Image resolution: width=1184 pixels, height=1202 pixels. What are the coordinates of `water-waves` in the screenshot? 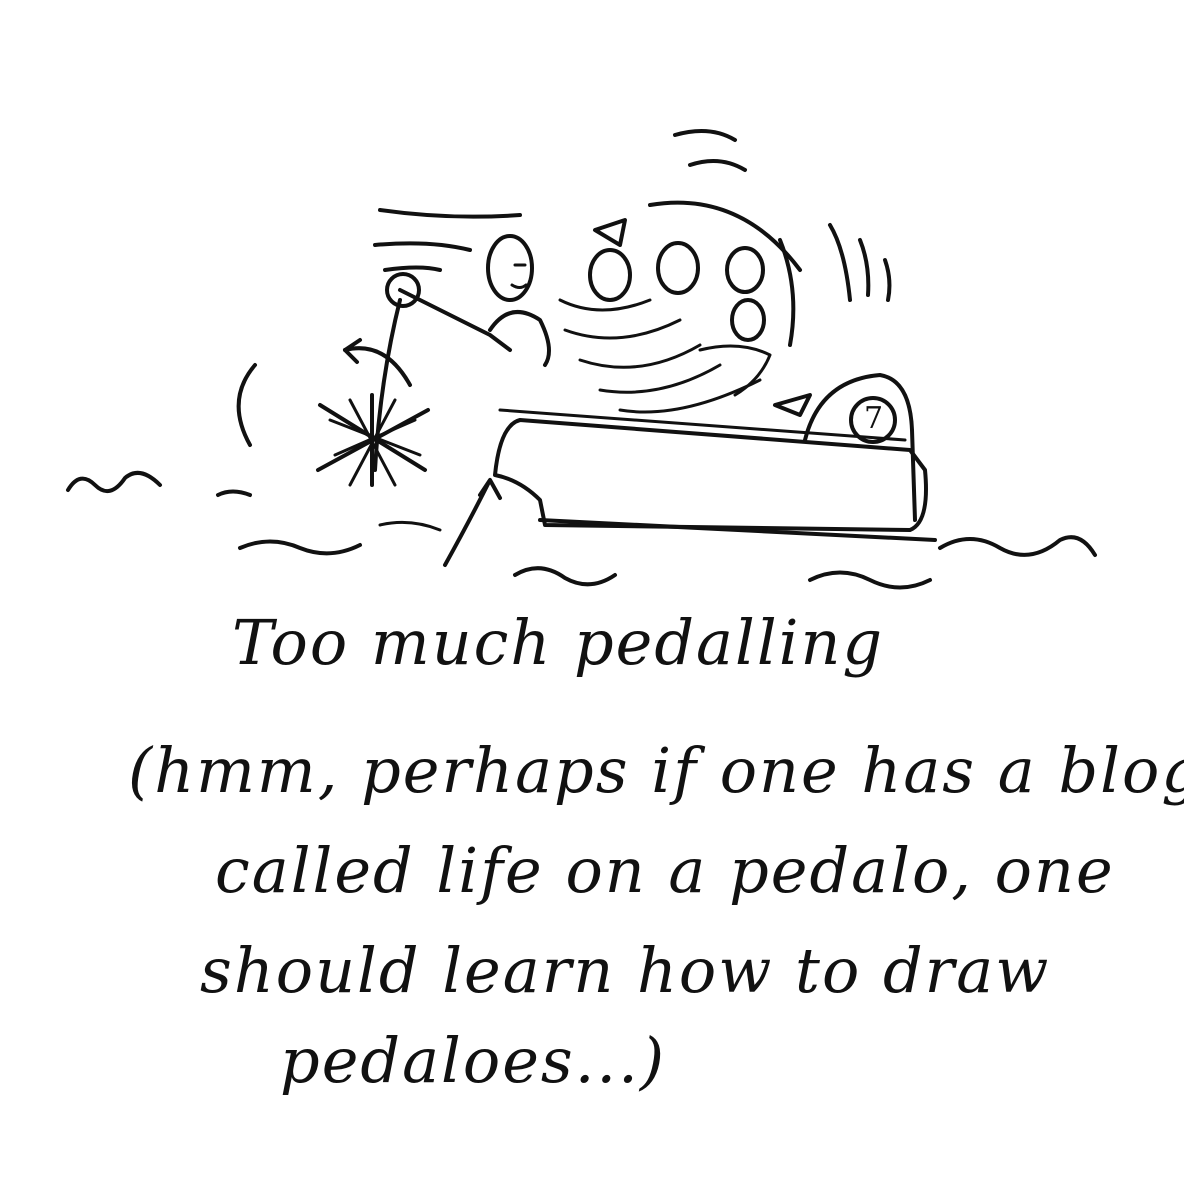 It's located at (581, 530).